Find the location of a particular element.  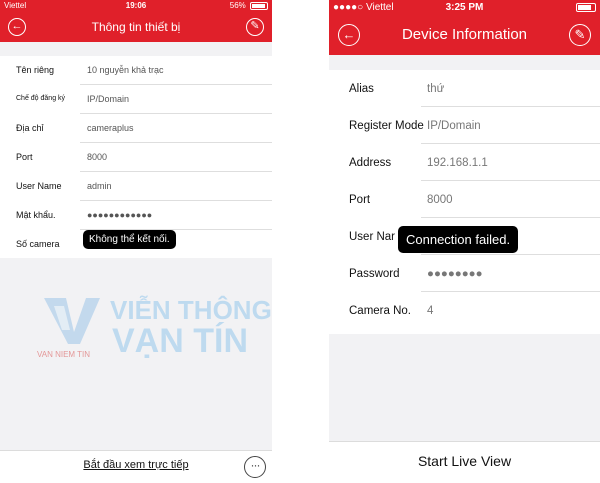

field-label: Address is located at coordinates (370, 163).